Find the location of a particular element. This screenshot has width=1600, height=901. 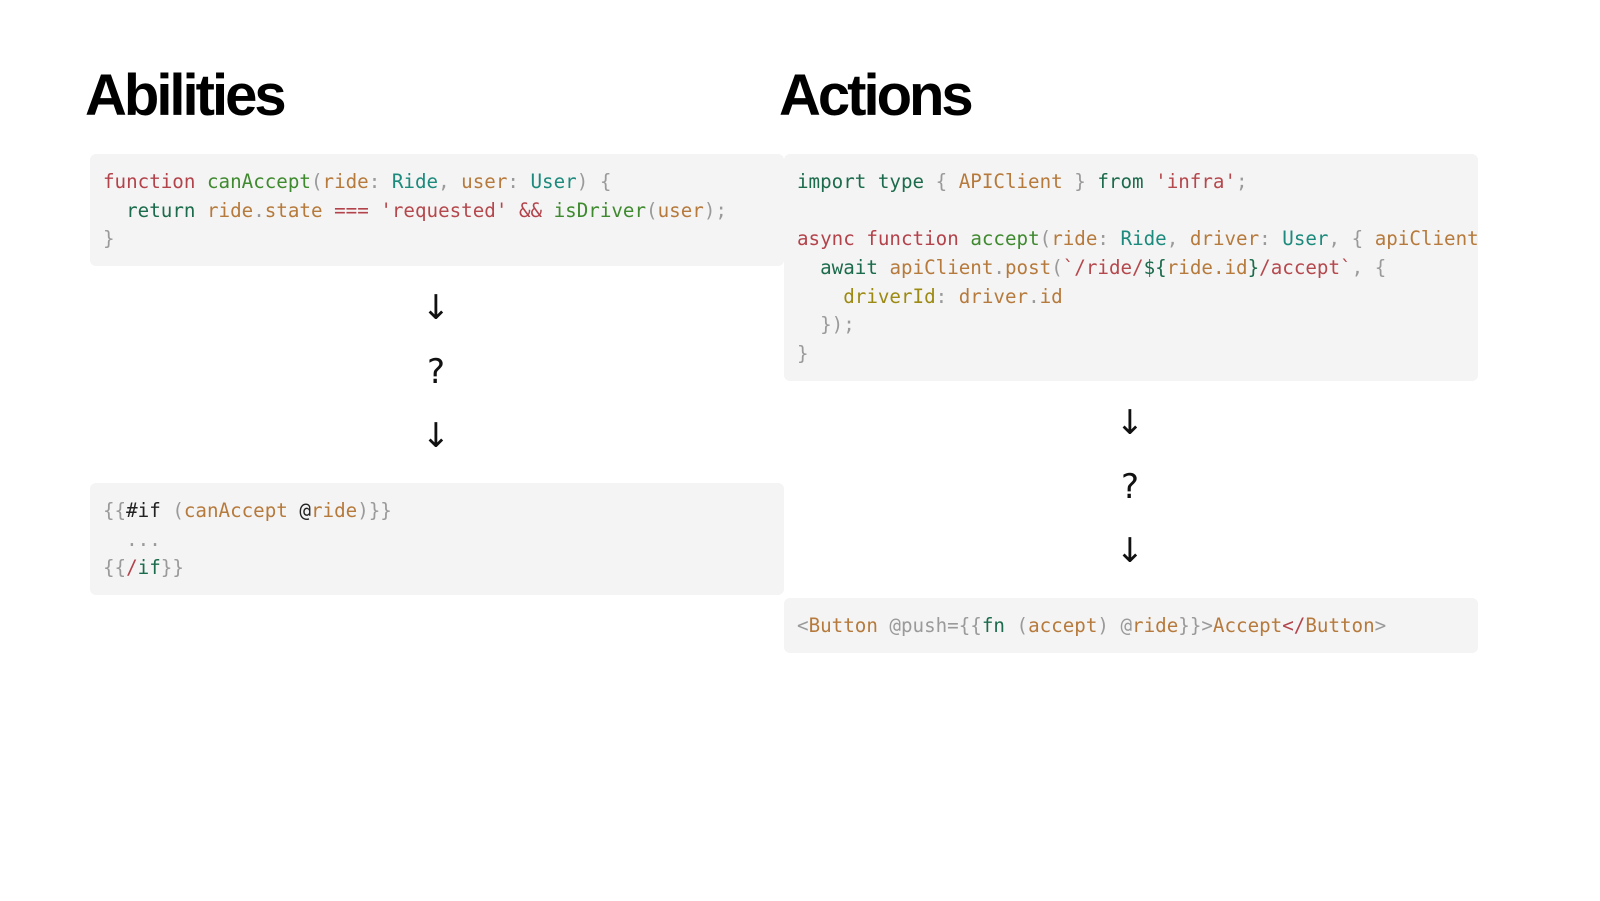

code-token: )}} is located at coordinates (374, 510).